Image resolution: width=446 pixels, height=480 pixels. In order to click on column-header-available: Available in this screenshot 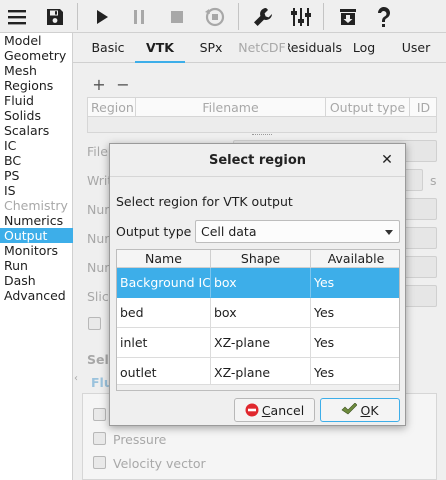, I will do `click(355, 259)`.